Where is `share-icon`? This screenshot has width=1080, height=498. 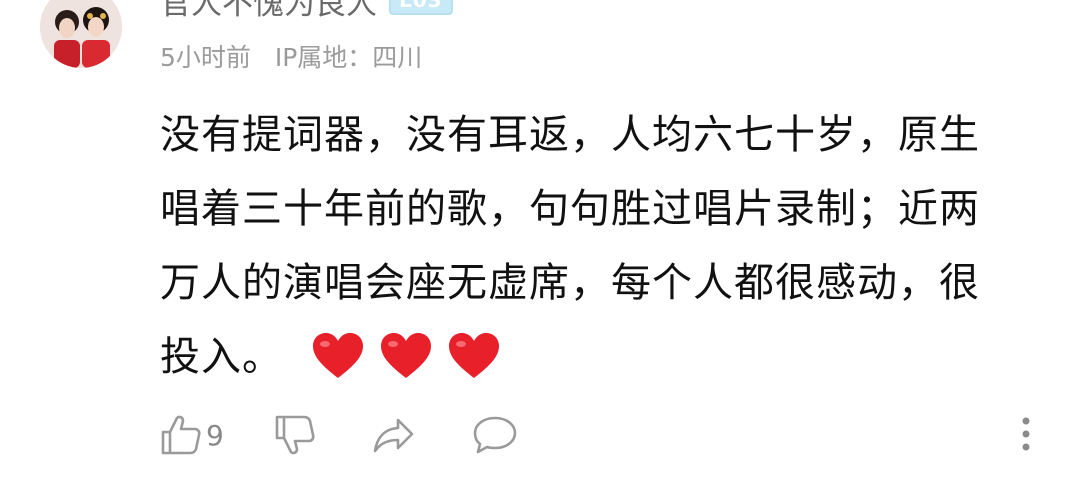 share-icon is located at coordinates (393, 435).